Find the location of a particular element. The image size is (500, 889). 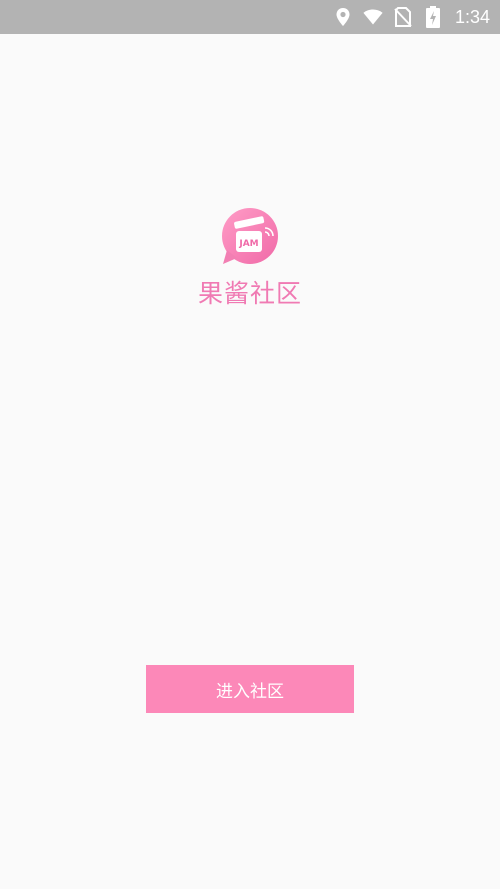

location-icon is located at coordinates (343, 17).